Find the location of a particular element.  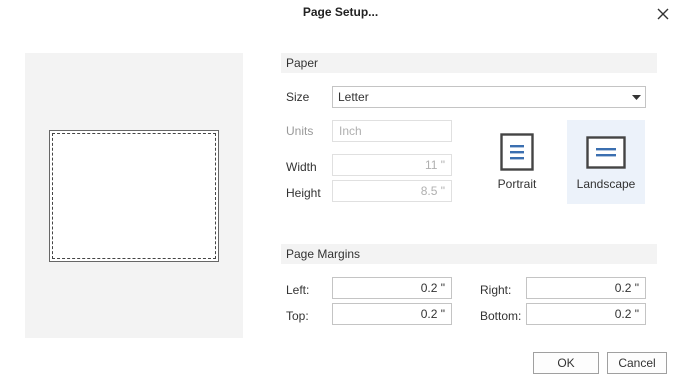

left-margin-input: 0.2 " is located at coordinates (392, 288).